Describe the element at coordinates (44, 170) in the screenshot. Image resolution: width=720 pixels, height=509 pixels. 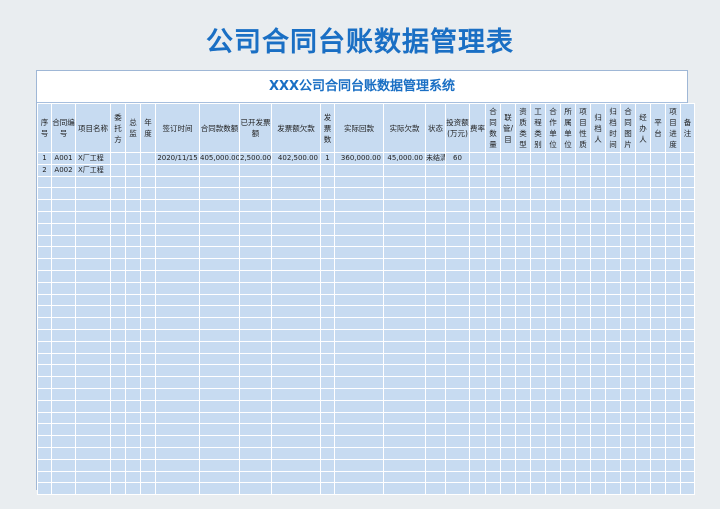
I see `table-cell: 2` at that location.